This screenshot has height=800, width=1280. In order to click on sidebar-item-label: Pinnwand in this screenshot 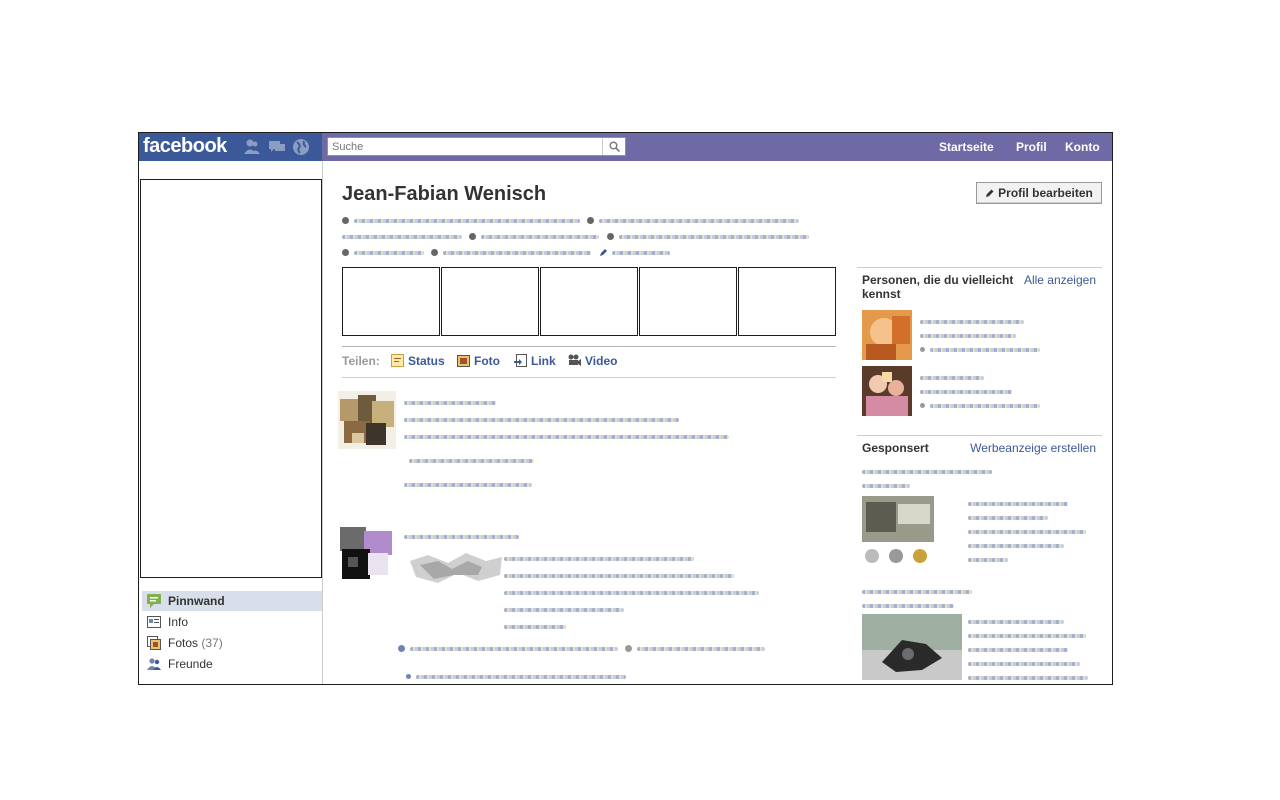, I will do `click(196, 601)`.